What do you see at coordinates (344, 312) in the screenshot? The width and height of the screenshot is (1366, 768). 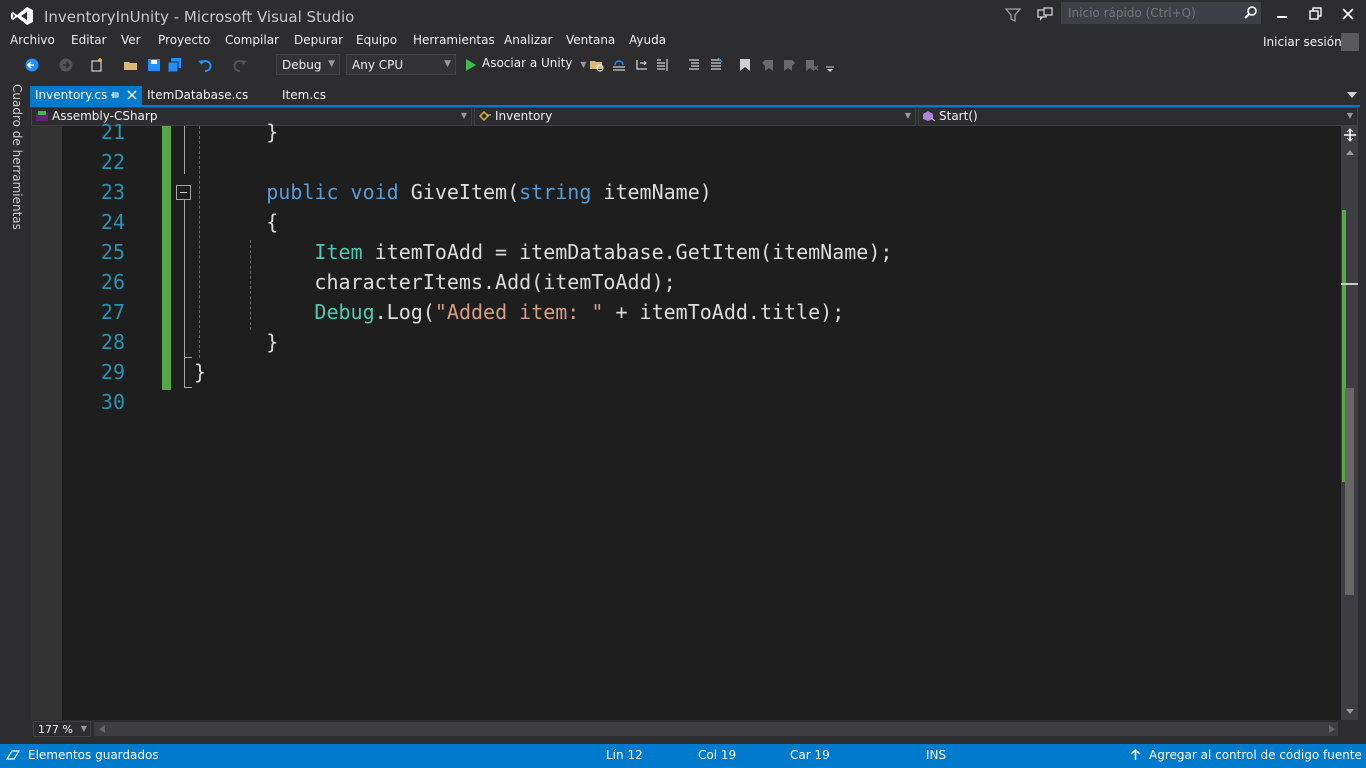 I see `code-token: Debug` at bounding box center [344, 312].